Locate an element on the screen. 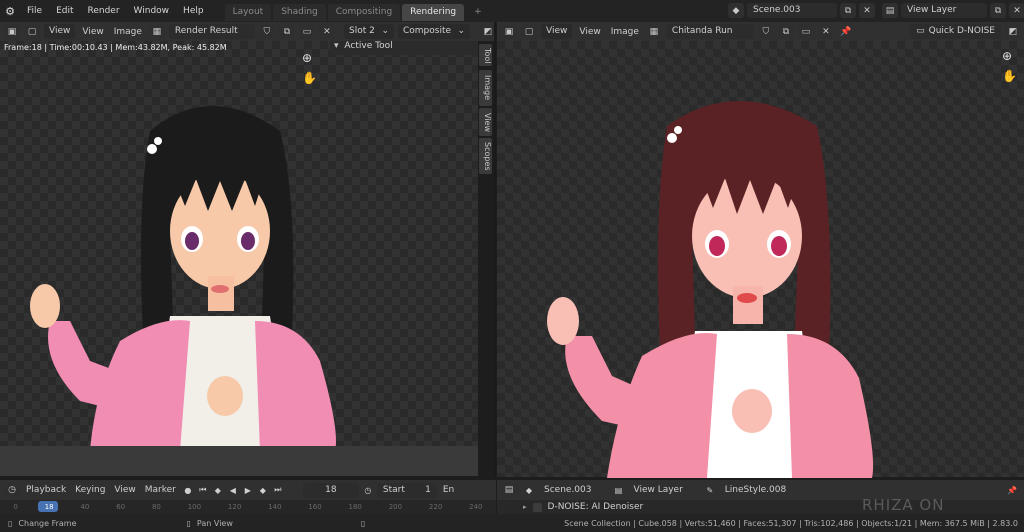 The width and height of the screenshot is (1024, 532). dnoise-icon: ▭ is located at coordinates (920, 31).